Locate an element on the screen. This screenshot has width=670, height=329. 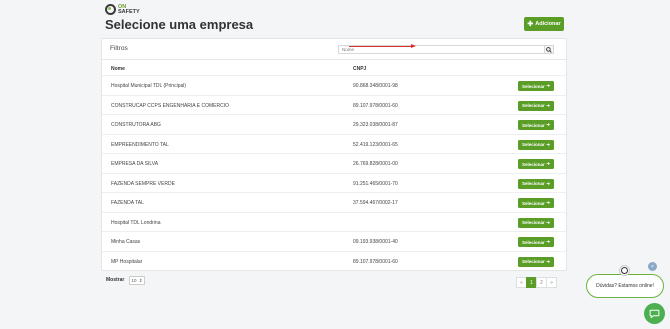
header-cnpj: CNPJ is located at coordinates (360, 69).